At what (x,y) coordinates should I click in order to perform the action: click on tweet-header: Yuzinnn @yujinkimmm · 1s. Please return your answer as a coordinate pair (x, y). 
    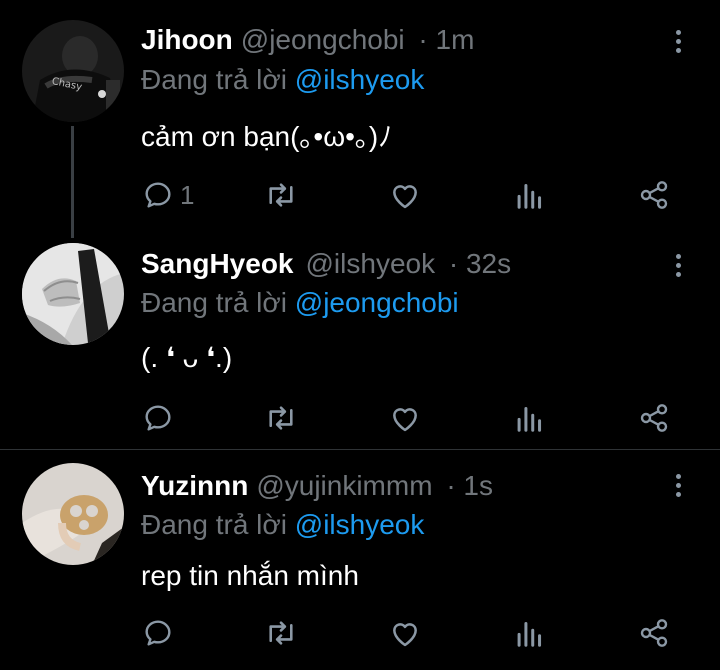
    Looking at the image, I should click on (317, 486).